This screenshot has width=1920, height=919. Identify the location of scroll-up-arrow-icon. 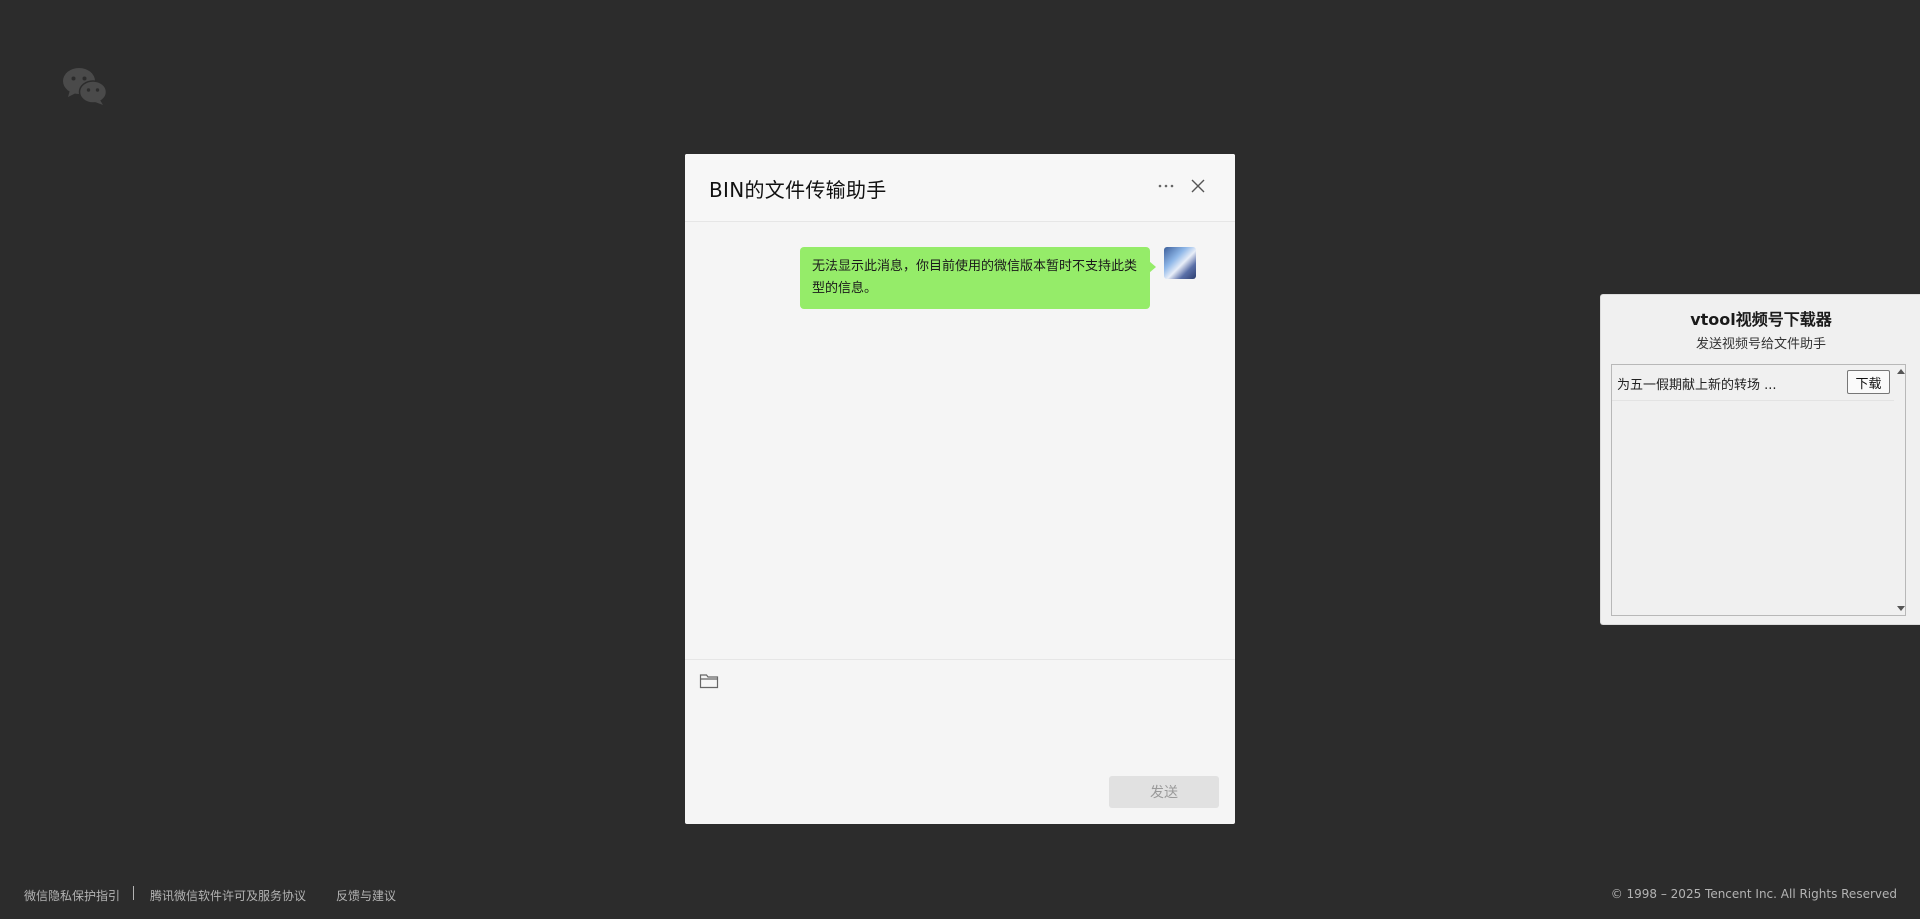
(1901, 371).